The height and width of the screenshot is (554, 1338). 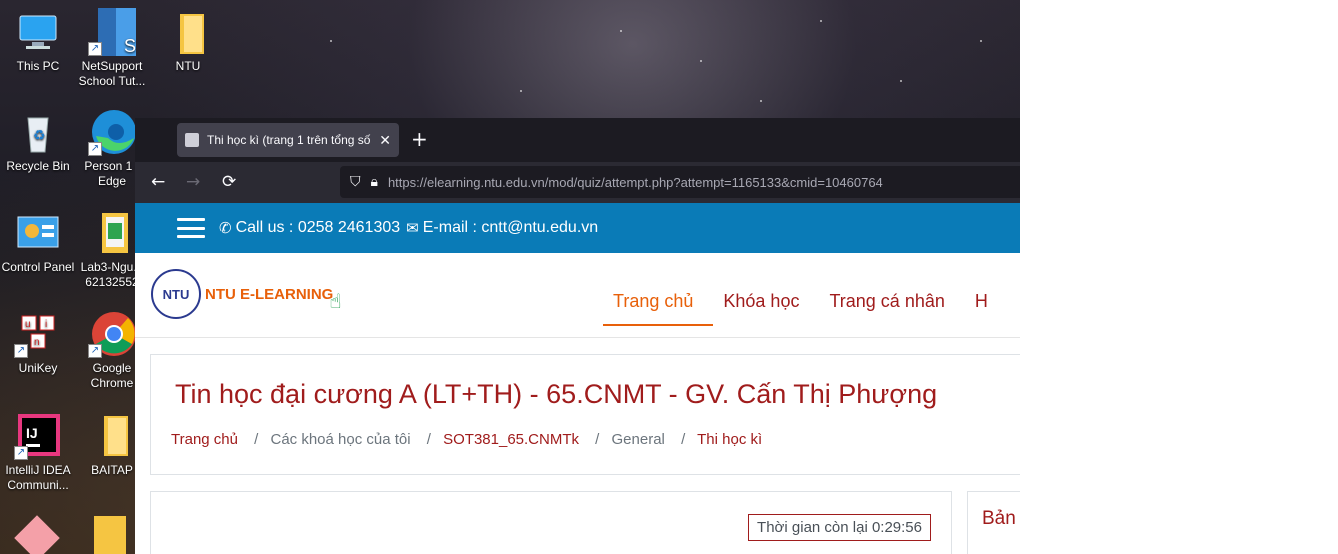 What do you see at coordinates (229, 182) in the screenshot?
I see `reload-icon: ⟳` at bounding box center [229, 182].